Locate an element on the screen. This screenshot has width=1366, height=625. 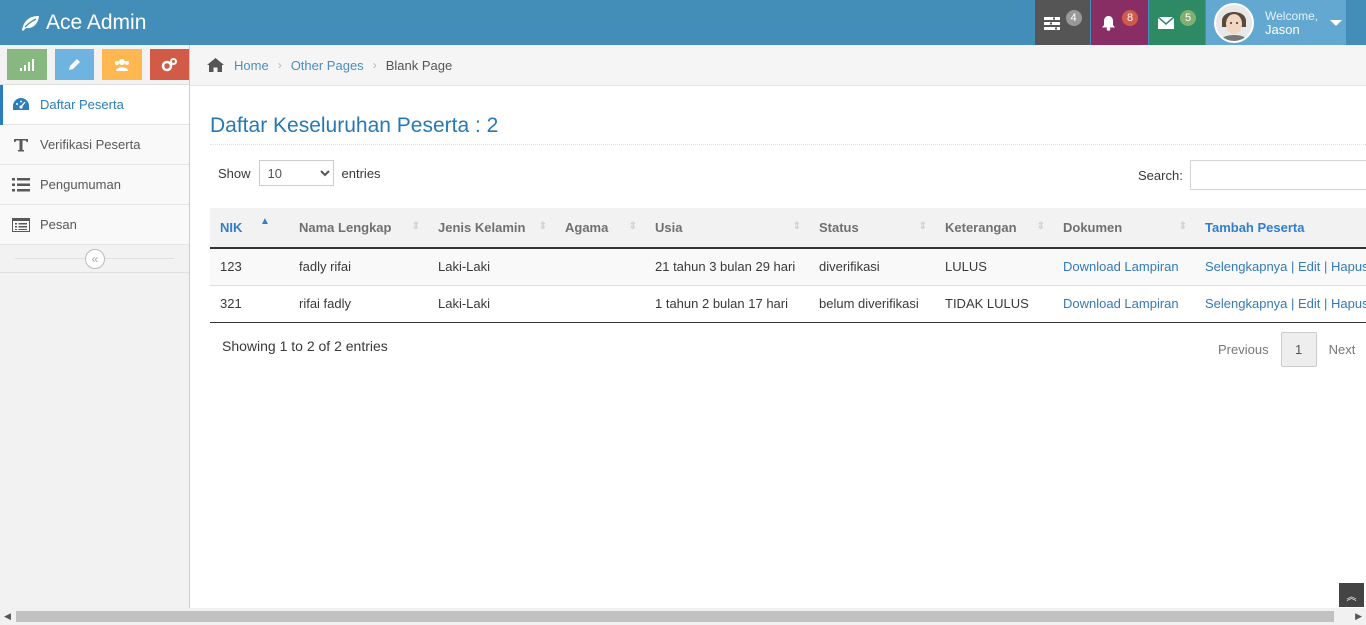
brand-name: Ace Admin is located at coordinates (96, 22).